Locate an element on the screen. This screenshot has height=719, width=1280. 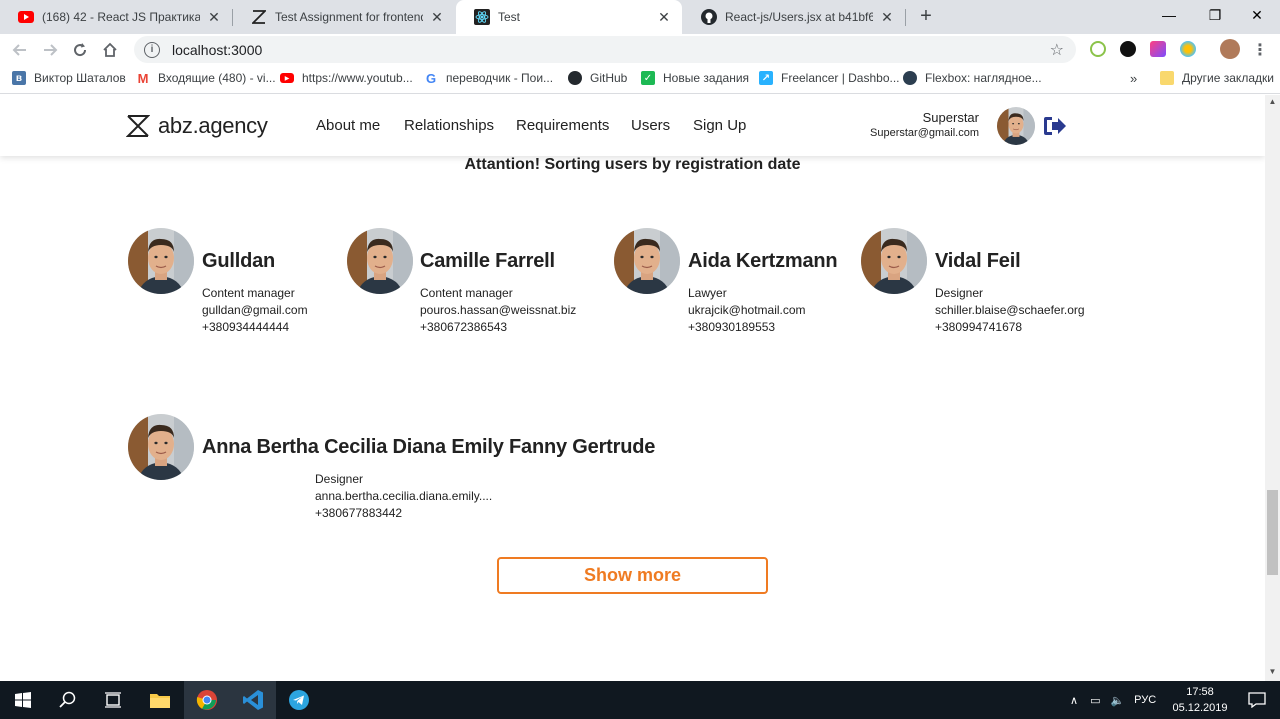
minimize-button: — is located at coordinates (1169, 15).